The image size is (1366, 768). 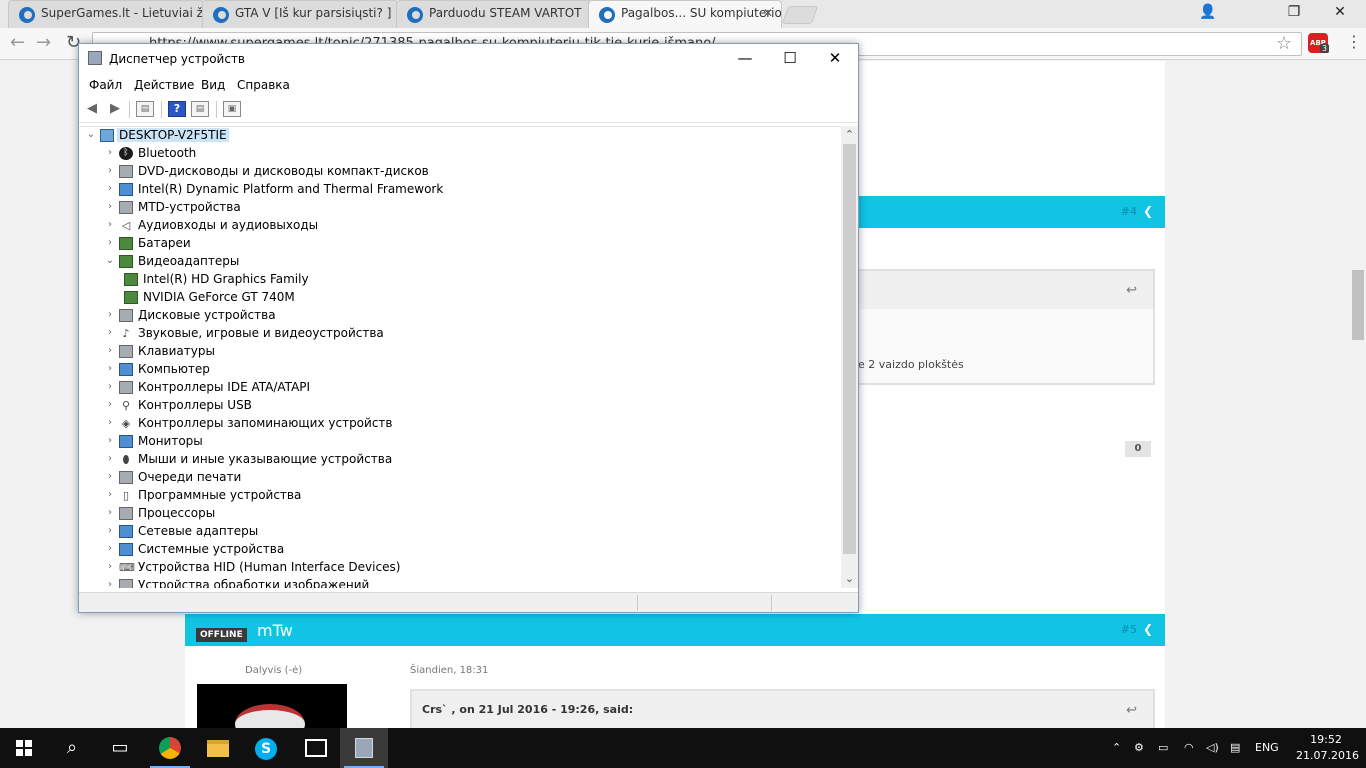 What do you see at coordinates (272, 706) in the screenshot?
I see `avatar` at bounding box center [272, 706].